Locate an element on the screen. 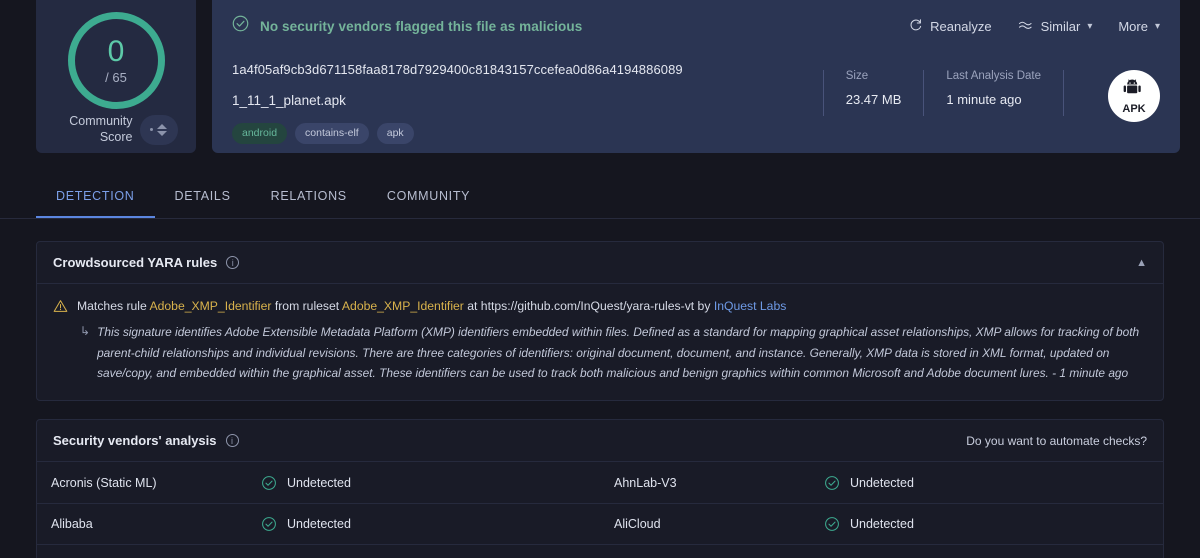 The height and width of the screenshot is (558, 1200). similar-button: Similar ▾ is located at coordinates (1055, 26).